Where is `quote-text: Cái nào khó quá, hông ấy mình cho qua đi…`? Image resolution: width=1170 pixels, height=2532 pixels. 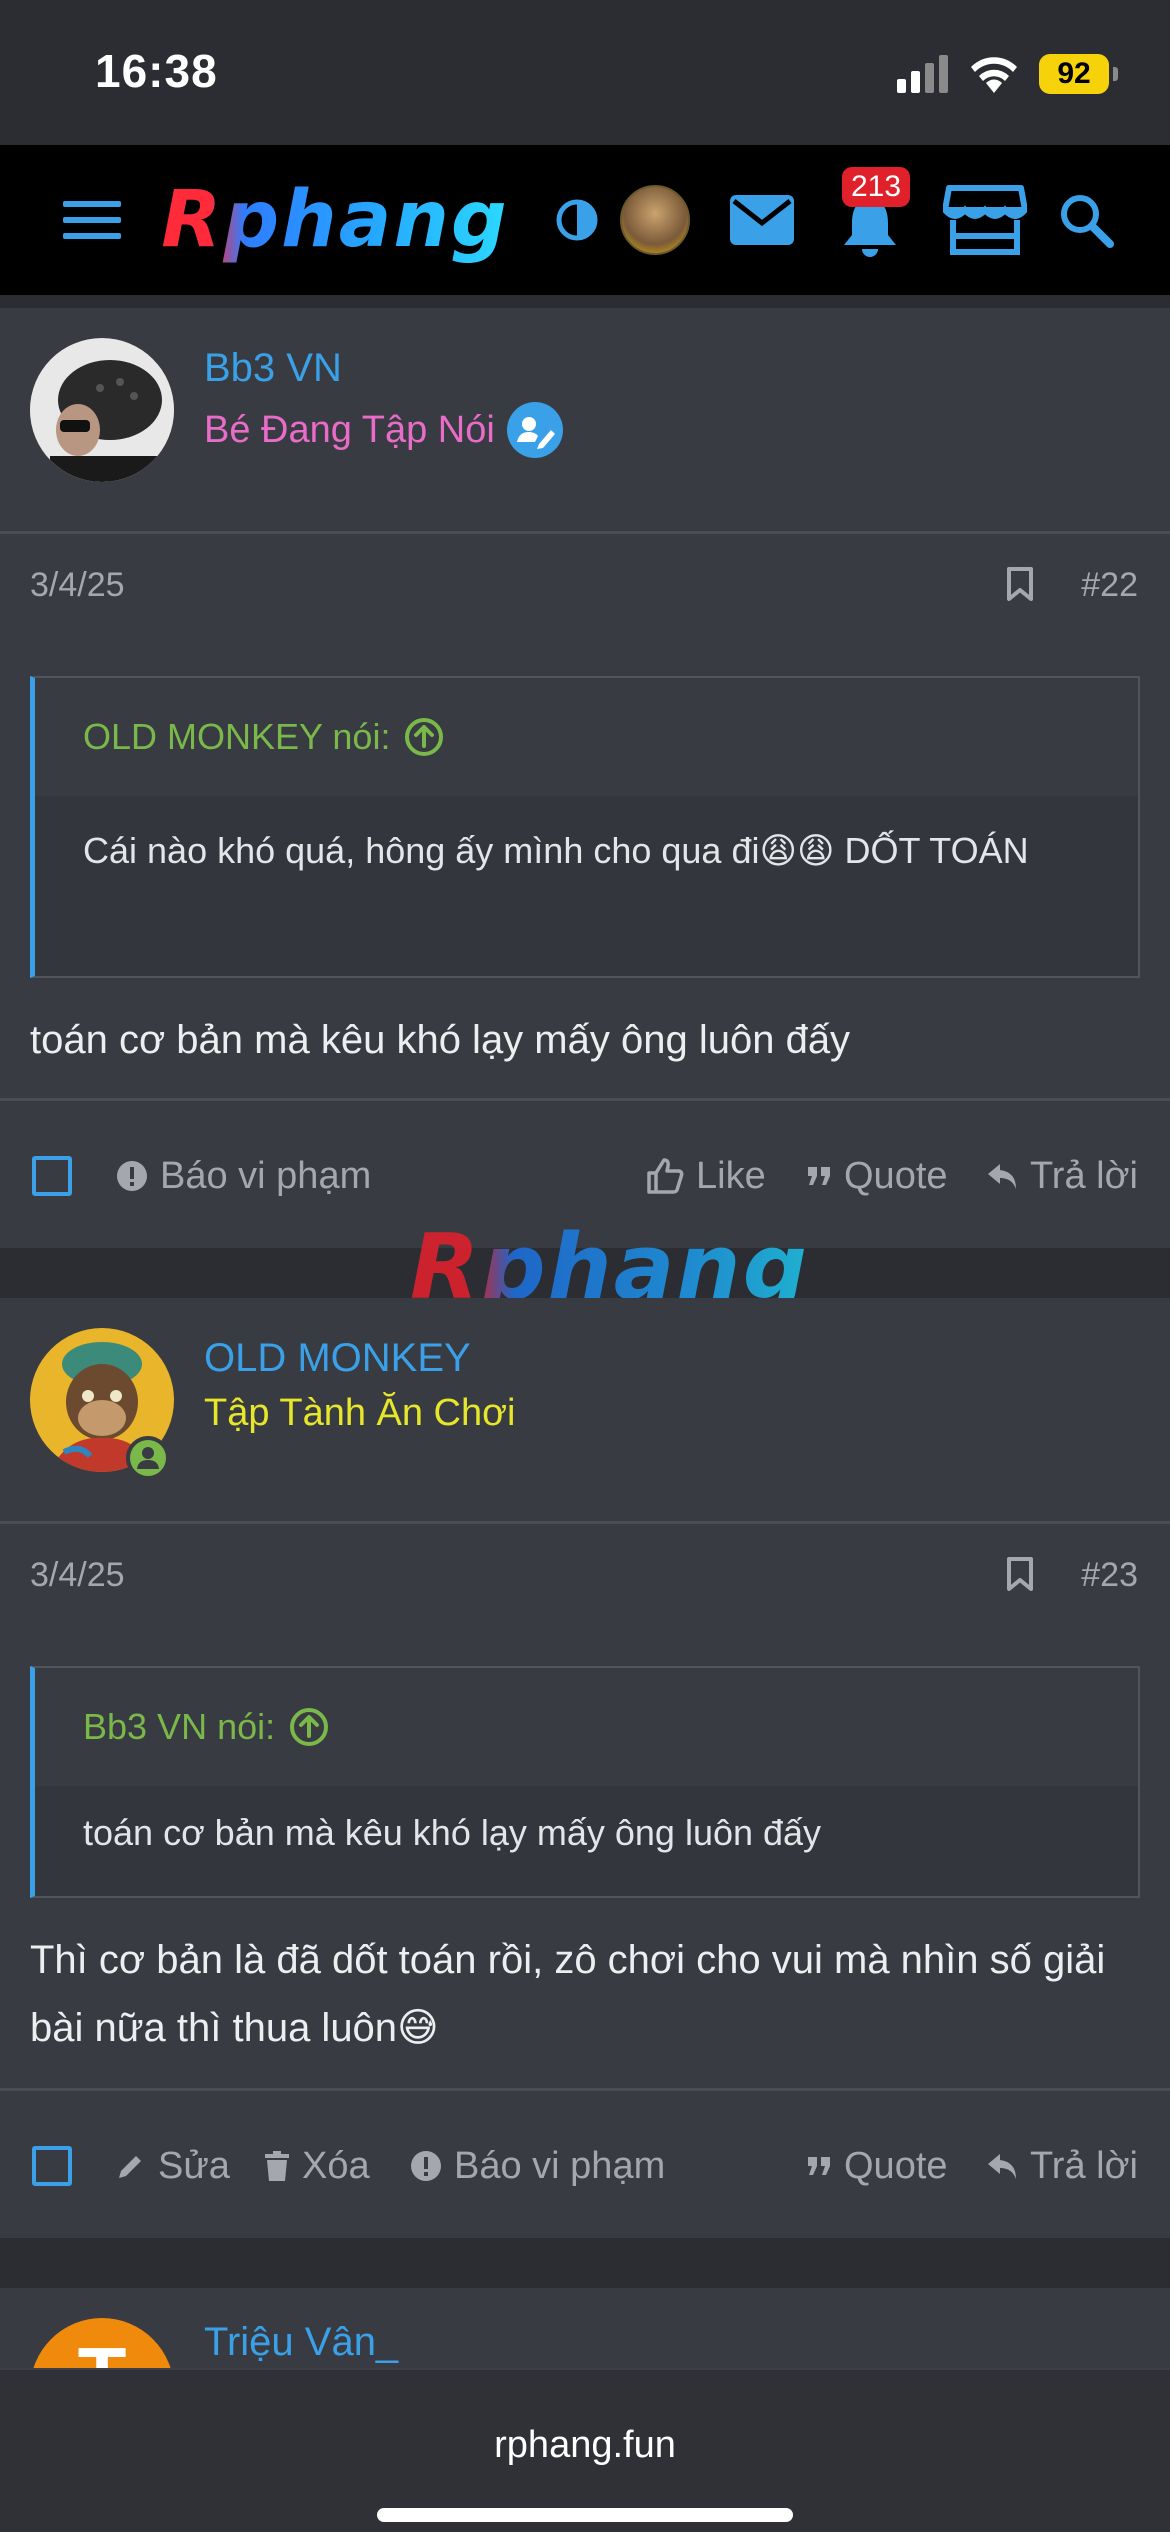 quote-text: Cái nào khó quá, hông ấy mình cho qua đi… is located at coordinates (556, 850).